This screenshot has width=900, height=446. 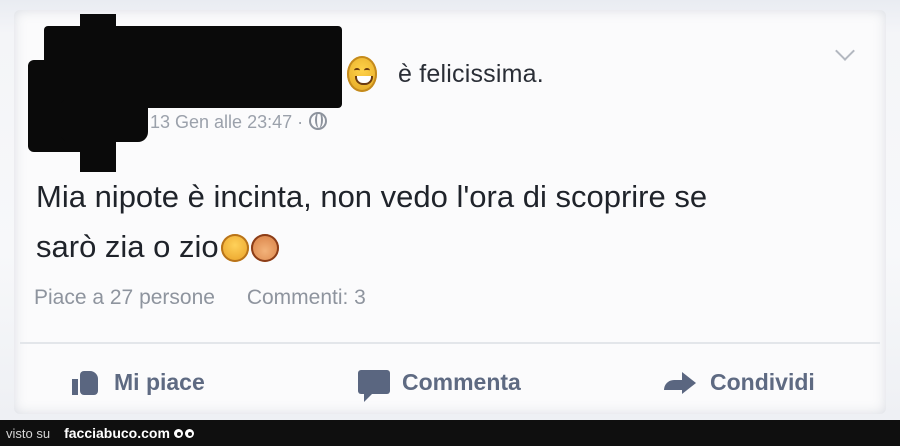 I want to click on comments-count-link: Commenti: 3, so click(x=306, y=297).